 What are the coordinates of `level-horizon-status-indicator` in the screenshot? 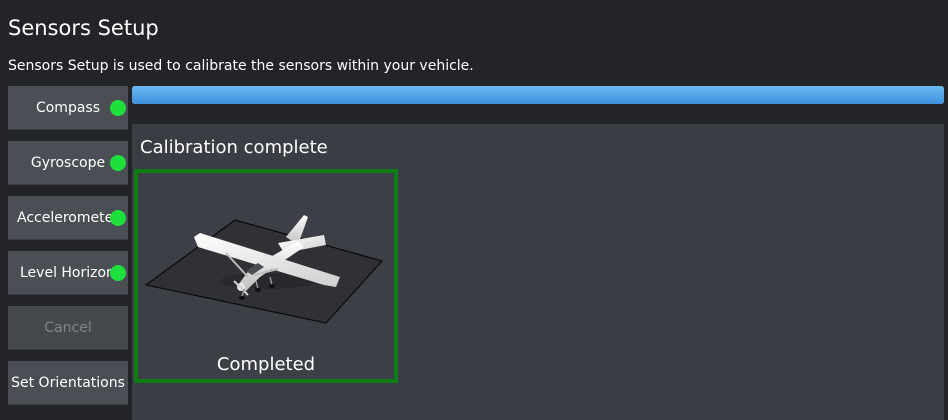 It's located at (118, 273).